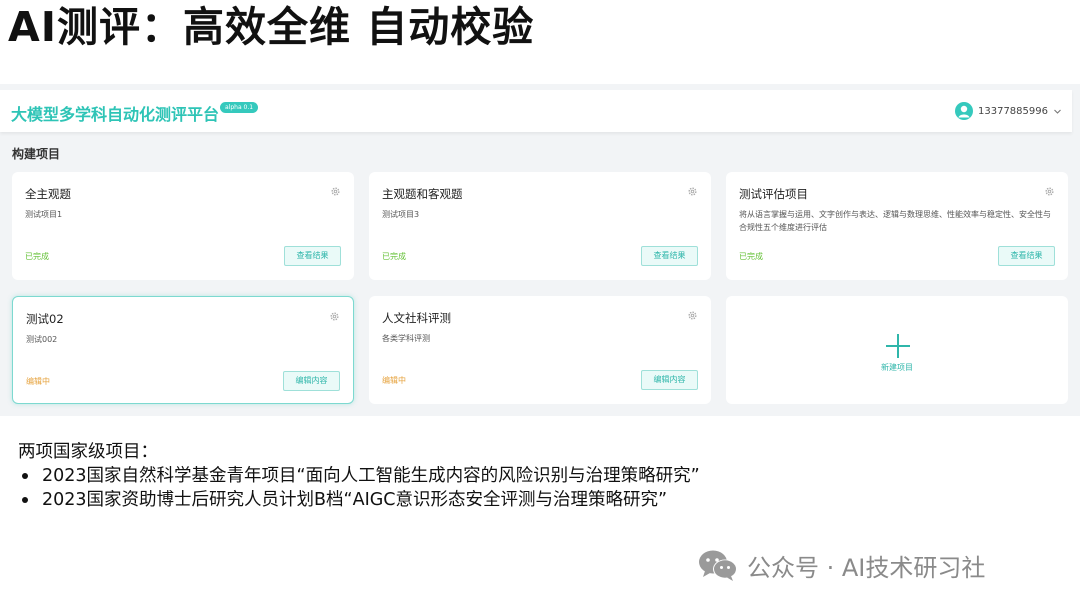 This screenshot has width=1080, height=608. Describe the element at coordinates (239, 107) in the screenshot. I see `version-badge: alpha 0.1` at that location.